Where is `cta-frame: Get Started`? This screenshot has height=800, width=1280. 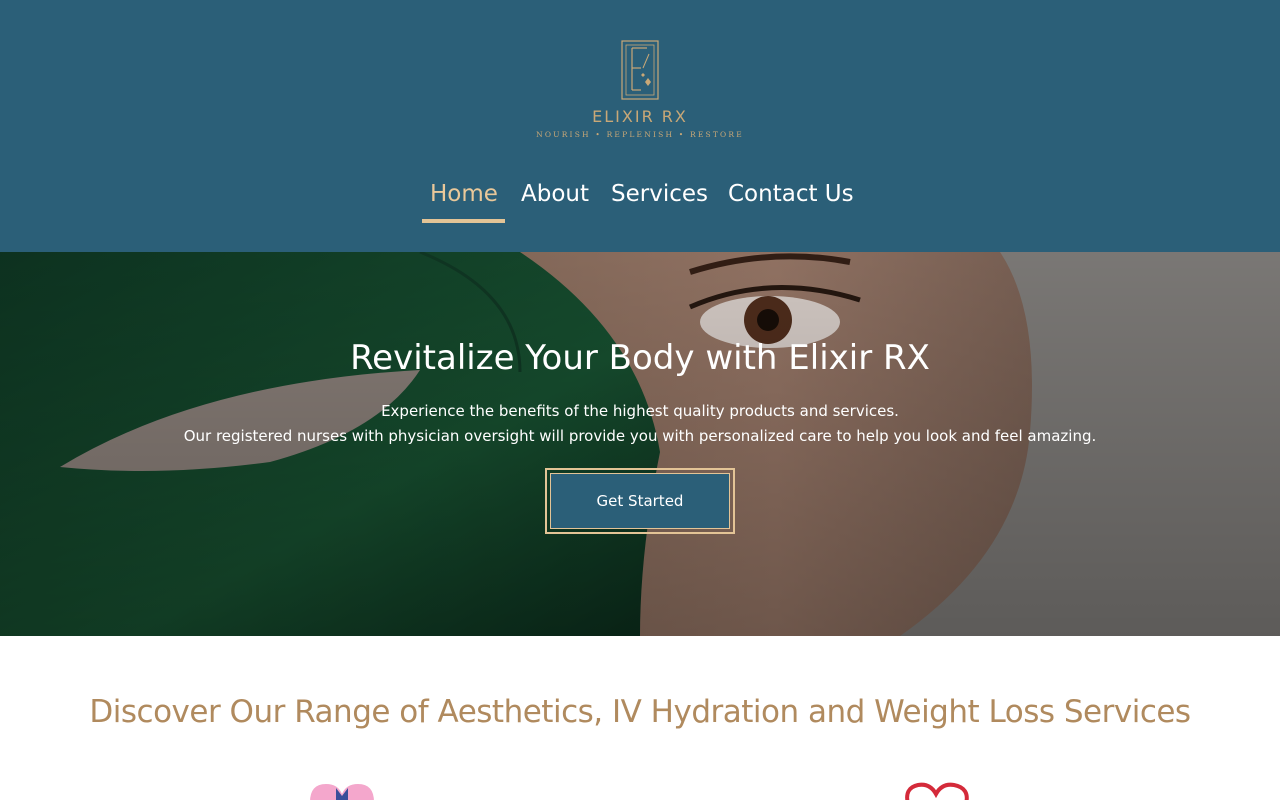 cta-frame: Get Started is located at coordinates (640, 501).